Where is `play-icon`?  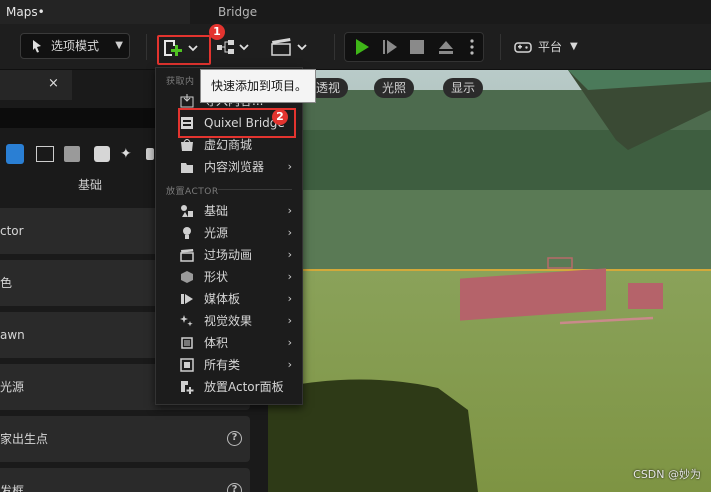 play-icon is located at coordinates (362, 47).